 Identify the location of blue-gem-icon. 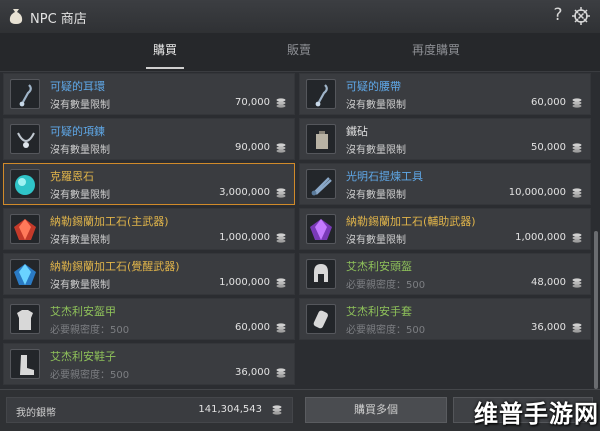
(25, 274).